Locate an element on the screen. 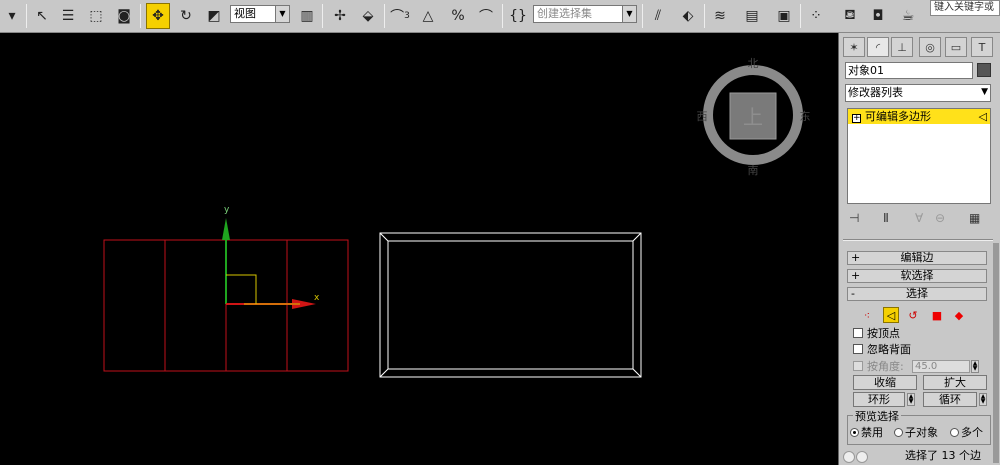 This screenshot has width=1000, height=465. material-editor-icon: ⁘ is located at coordinates (816, 16).